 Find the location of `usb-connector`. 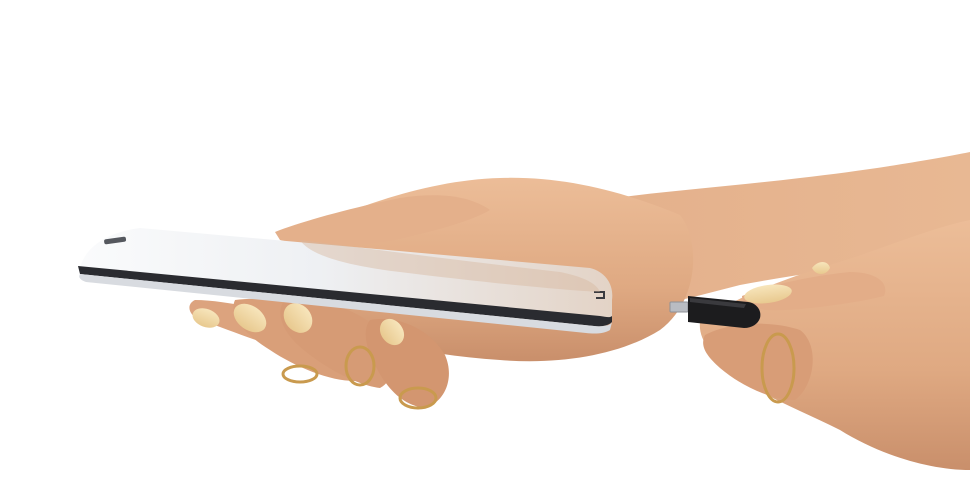

usb-connector is located at coordinates (679, 307).